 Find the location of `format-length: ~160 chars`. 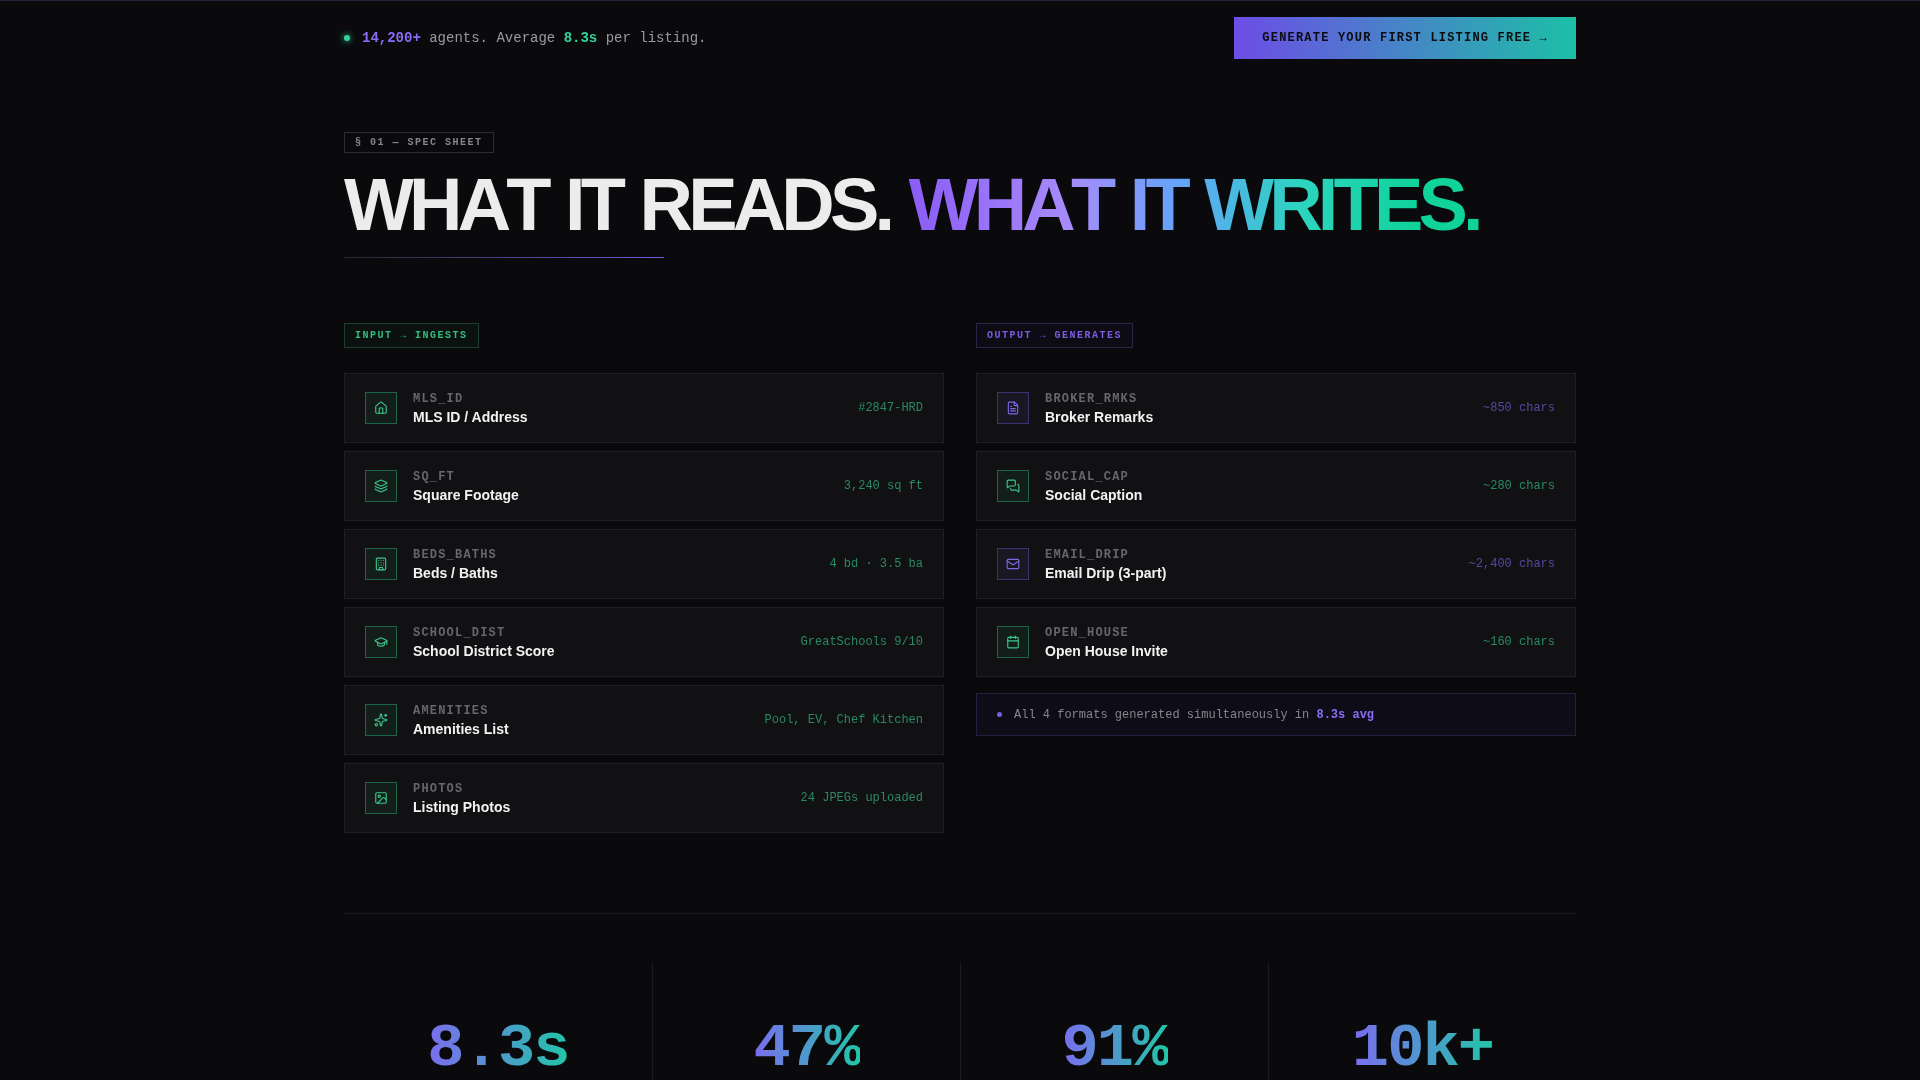

format-length: ~160 chars is located at coordinates (1519, 642).